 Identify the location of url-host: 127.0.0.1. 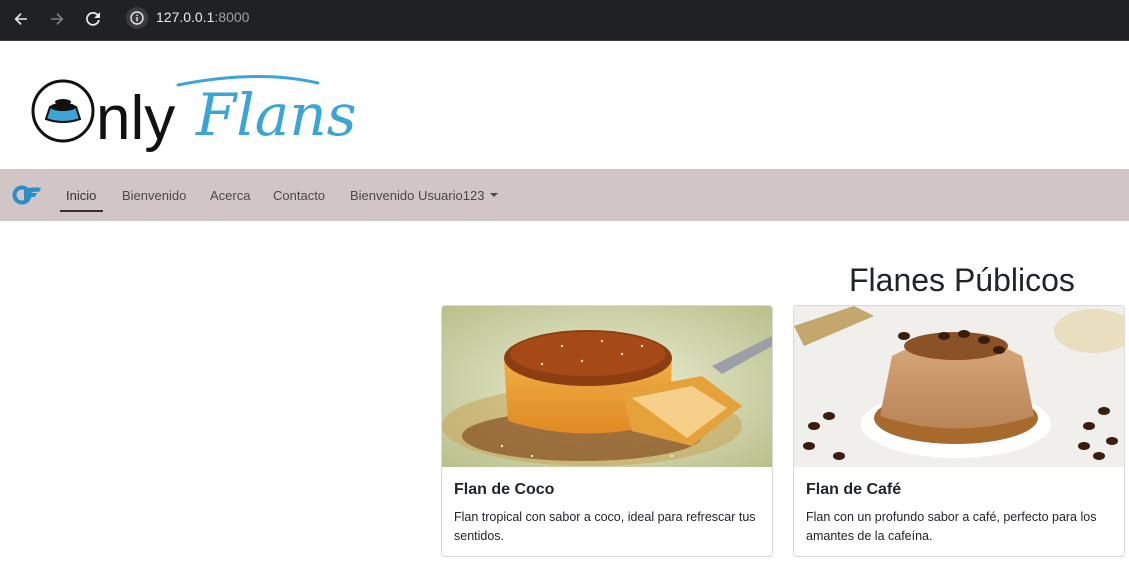
(185, 17).